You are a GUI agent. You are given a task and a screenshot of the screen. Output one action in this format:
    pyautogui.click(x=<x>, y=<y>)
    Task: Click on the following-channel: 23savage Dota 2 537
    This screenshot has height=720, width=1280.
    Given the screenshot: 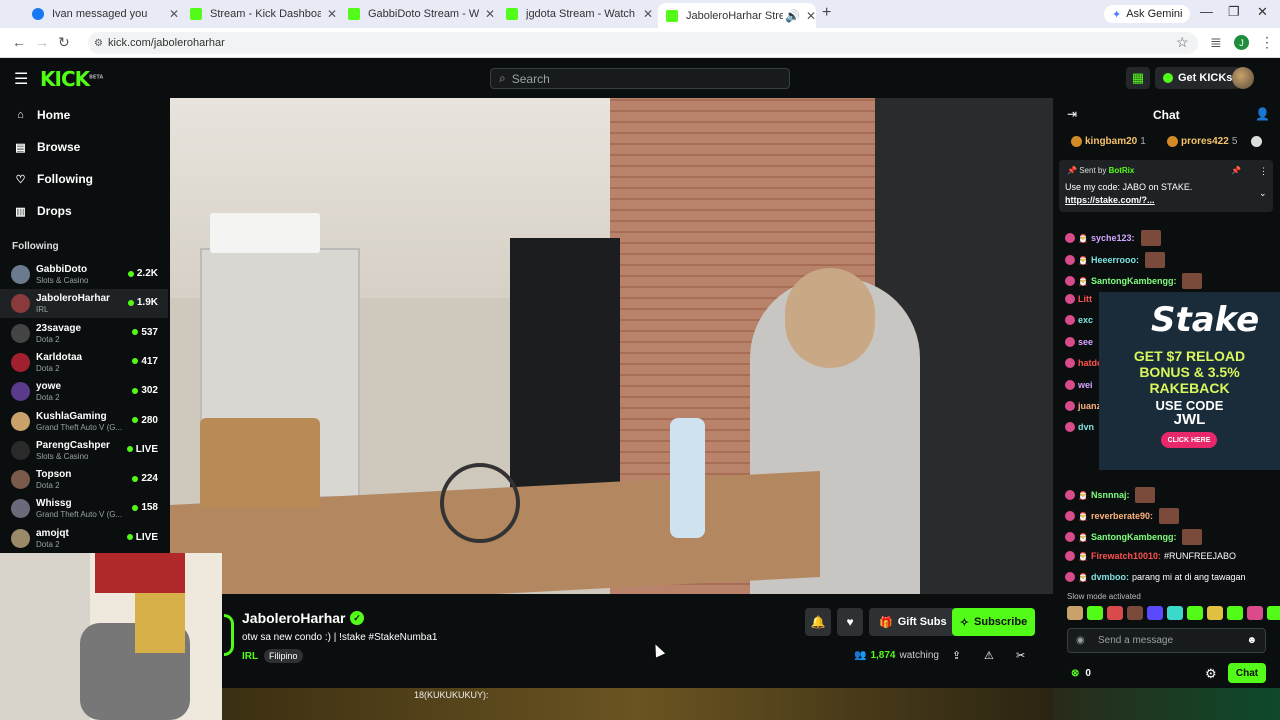 What is the action you would take?
    pyautogui.click(x=84, y=333)
    